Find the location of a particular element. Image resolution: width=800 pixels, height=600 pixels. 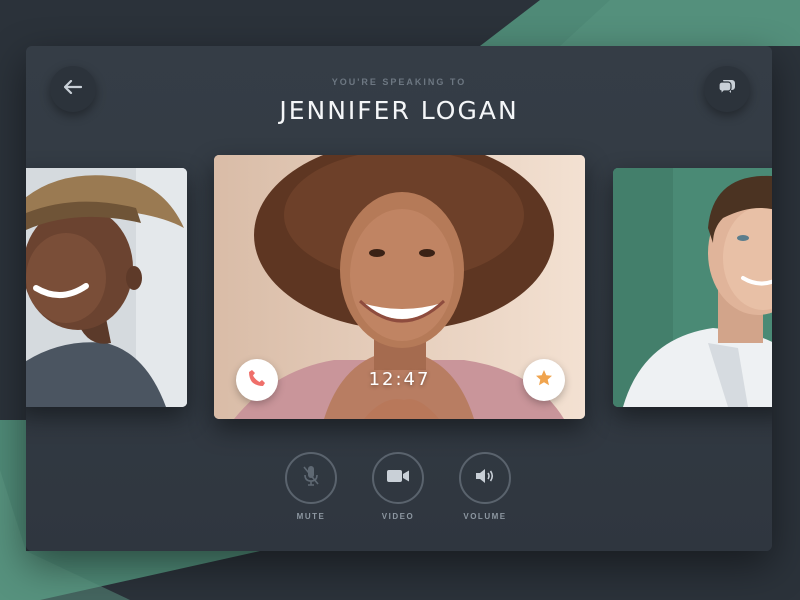

volume-label: VOLUME is located at coordinates (485, 516).